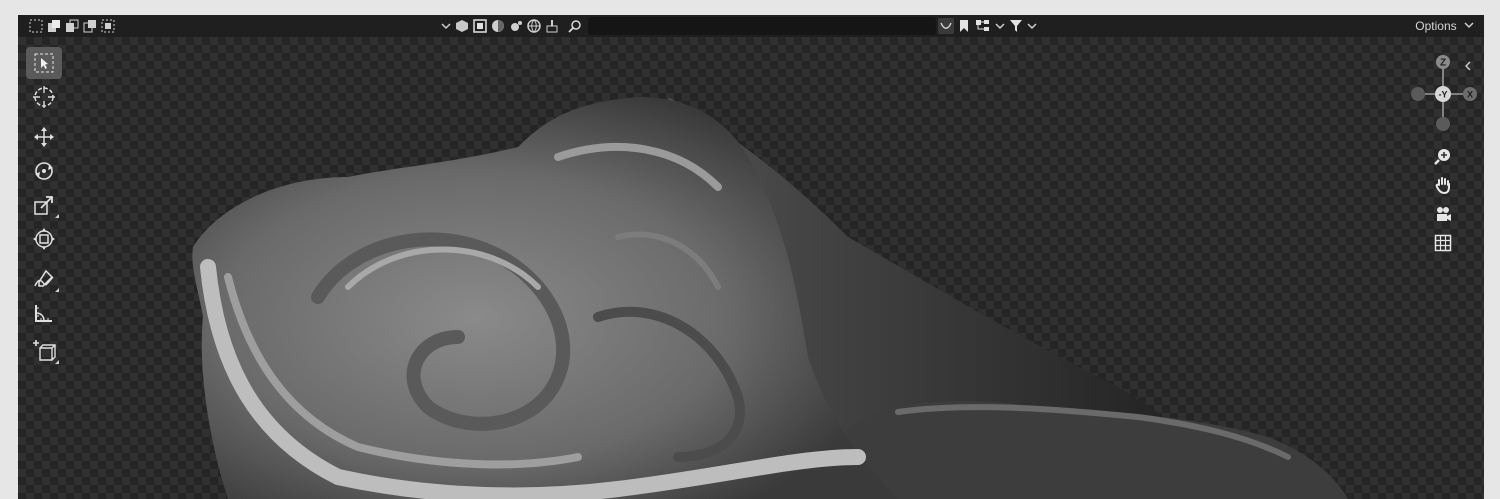  Describe the element at coordinates (983, 26) in the screenshot. I see `hierarchy-icon` at that location.